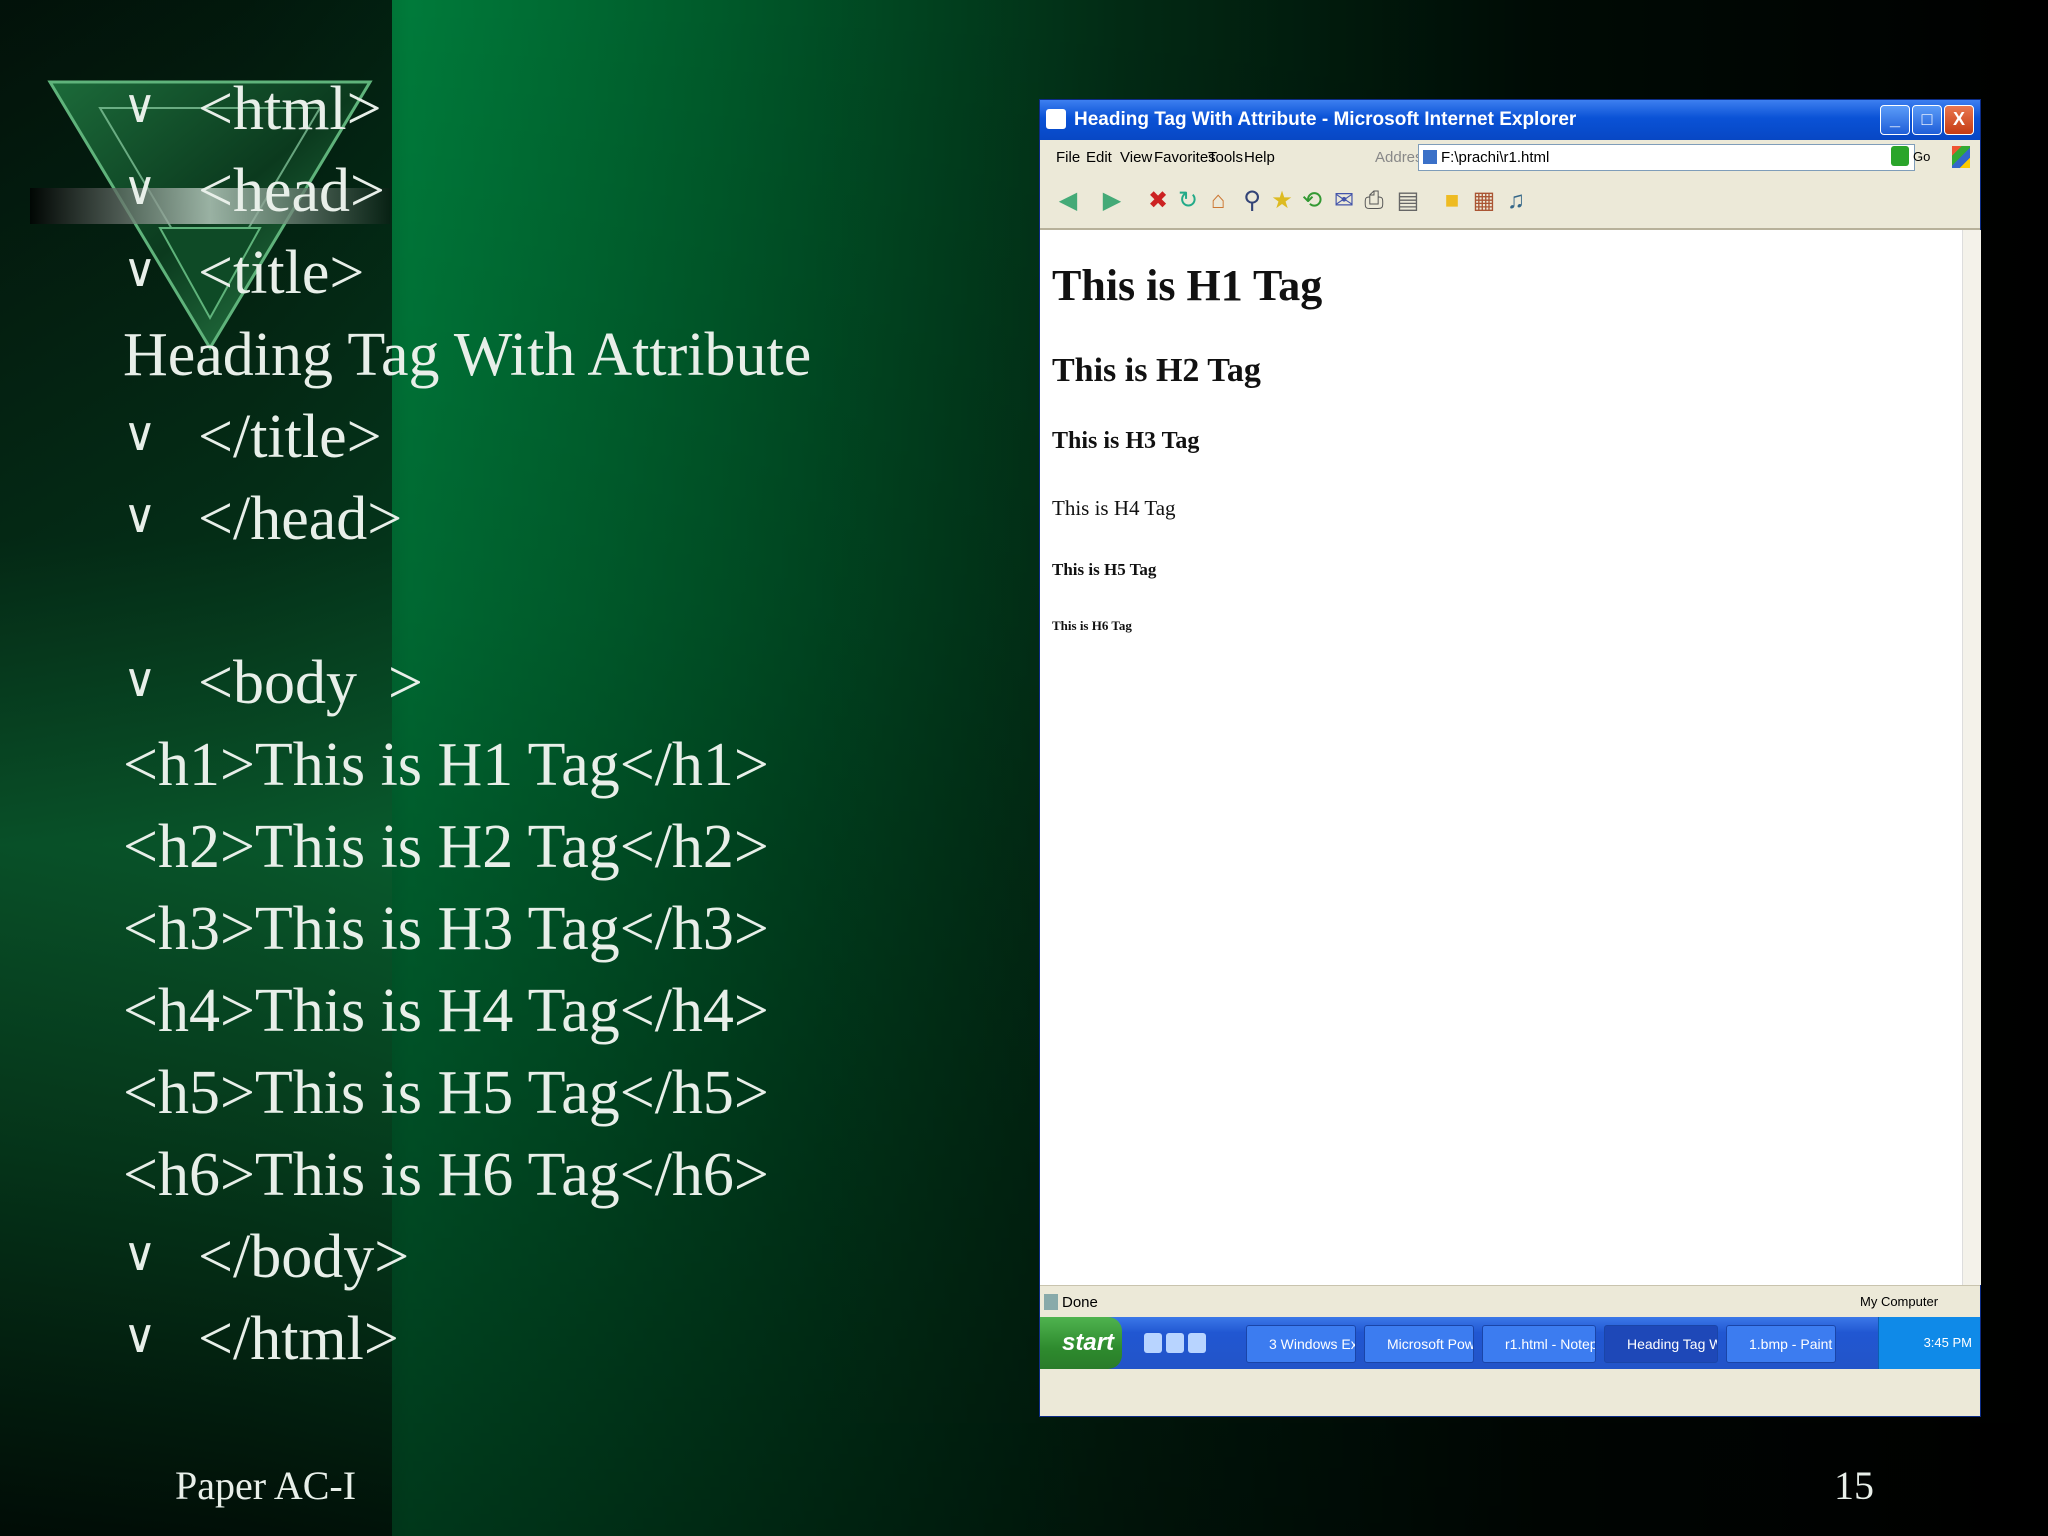 Image resolution: width=2048 pixels, height=1536 pixels. What do you see at coordinates (1185, 157) in the screenshot?
I see `menu-favorites: Favorites` at bounding box center [1185, 157].